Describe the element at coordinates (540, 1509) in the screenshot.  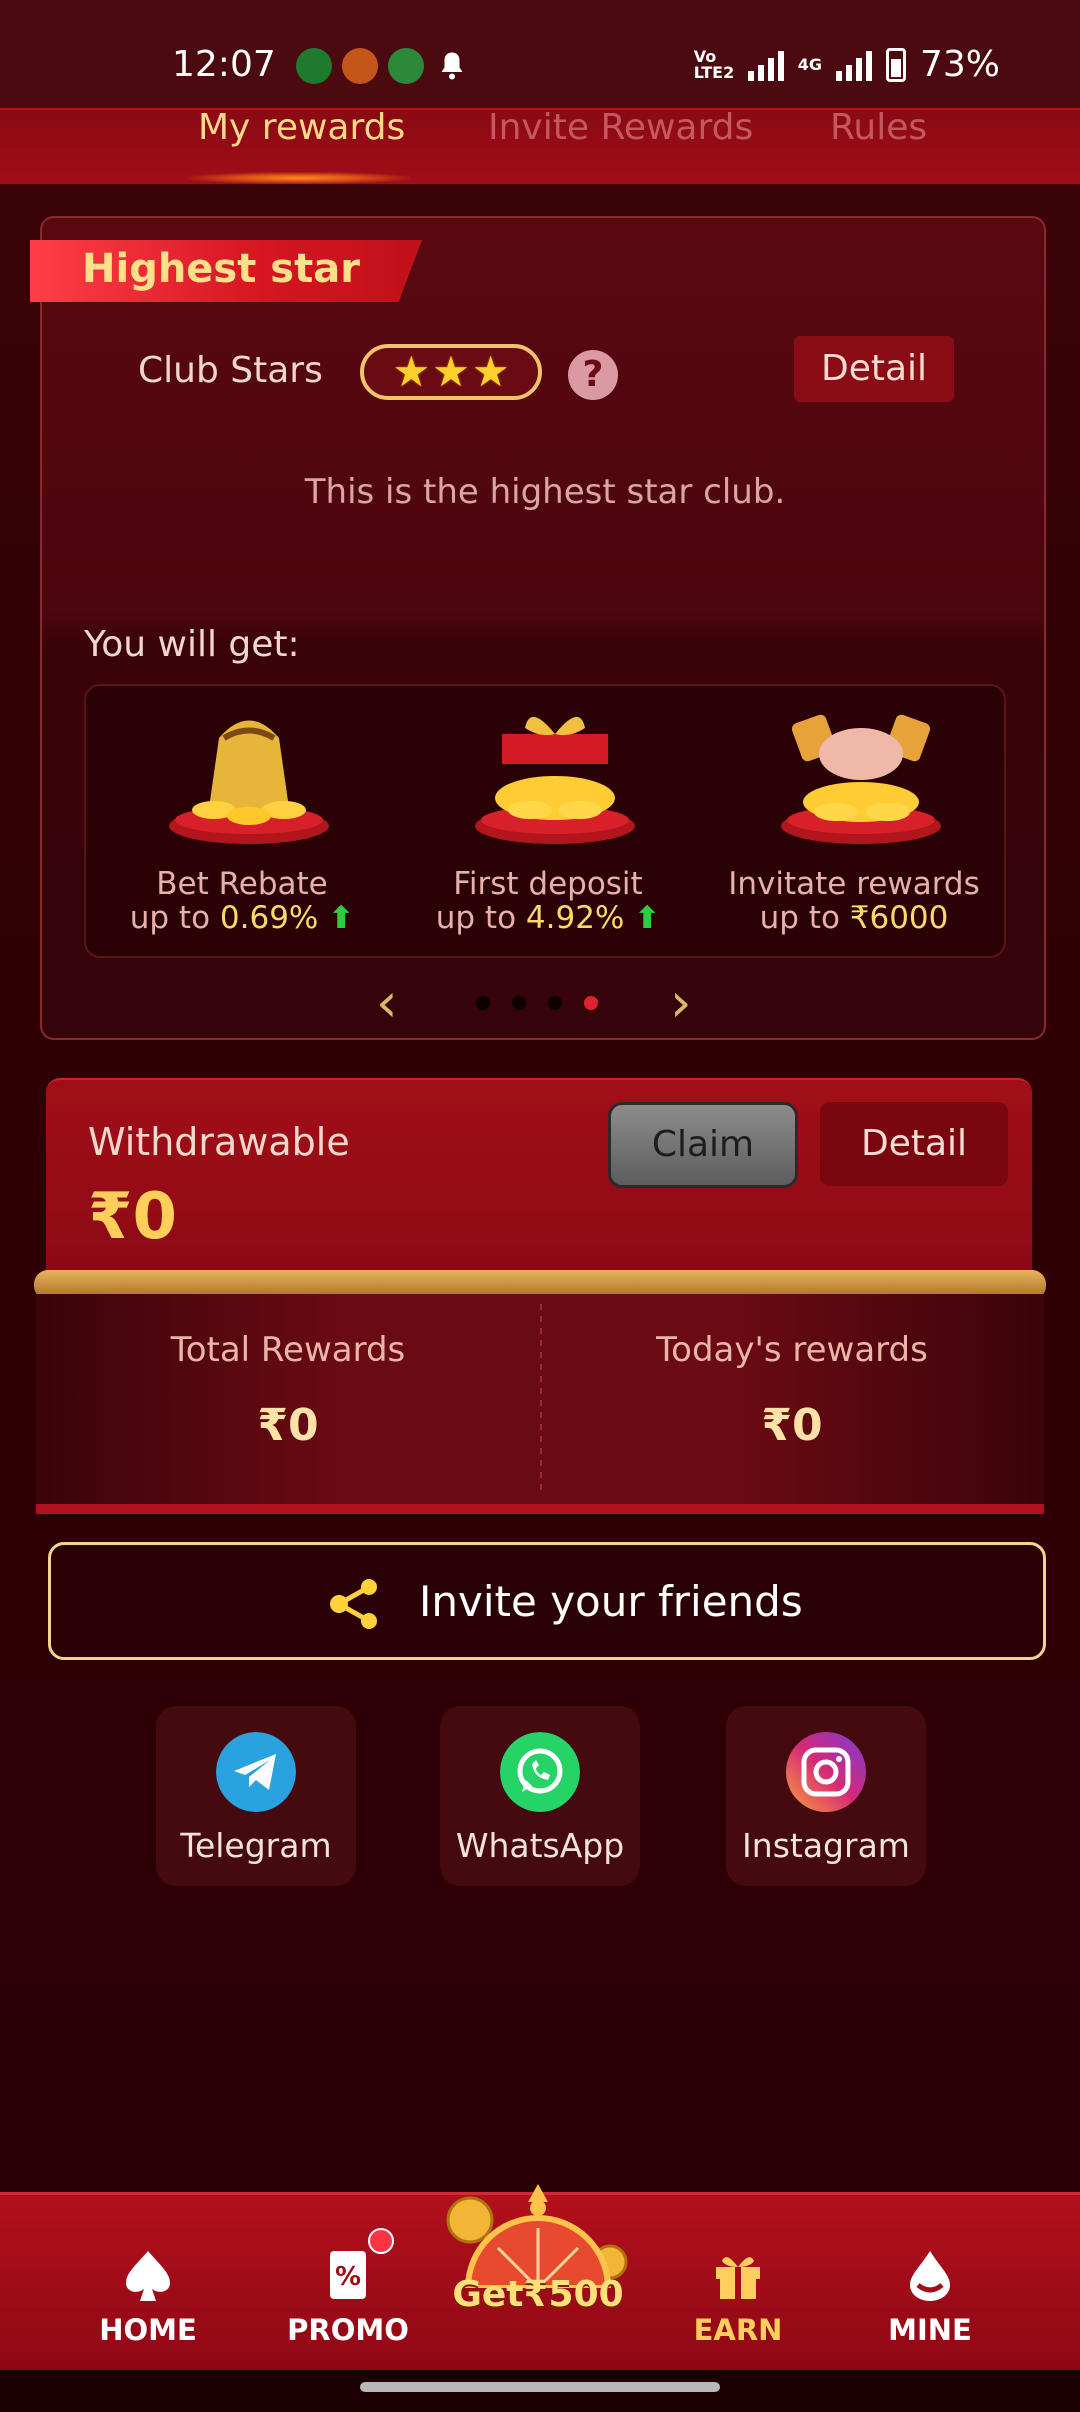
I see `stats-bottom-edge` at that location.